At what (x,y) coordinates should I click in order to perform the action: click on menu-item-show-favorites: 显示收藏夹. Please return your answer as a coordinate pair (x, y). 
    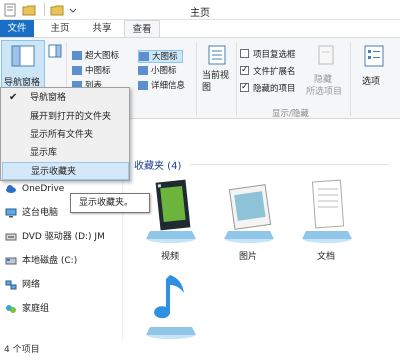
    Looking at the image, I should click on (65, 171).